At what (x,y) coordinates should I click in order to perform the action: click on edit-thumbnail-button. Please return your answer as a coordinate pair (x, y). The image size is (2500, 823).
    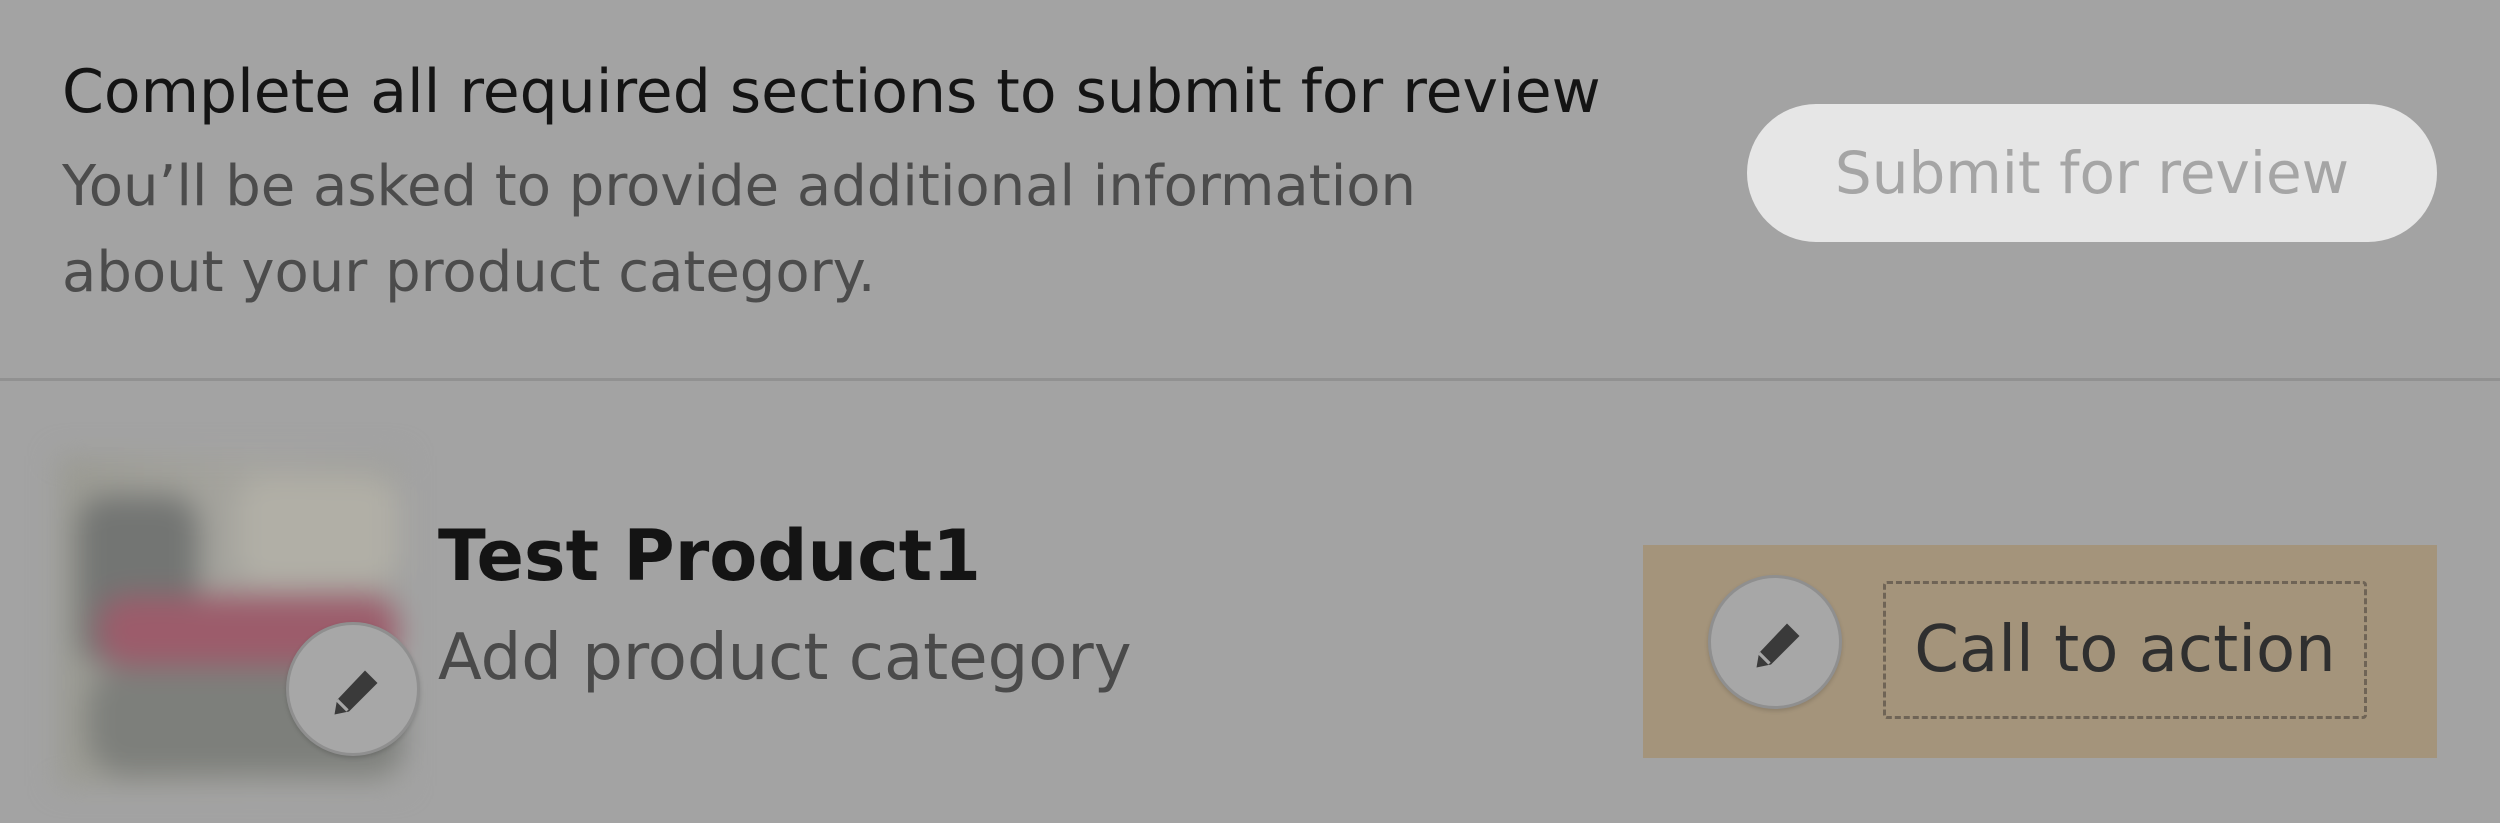
    Looking at the image, I should click on (353, 689).